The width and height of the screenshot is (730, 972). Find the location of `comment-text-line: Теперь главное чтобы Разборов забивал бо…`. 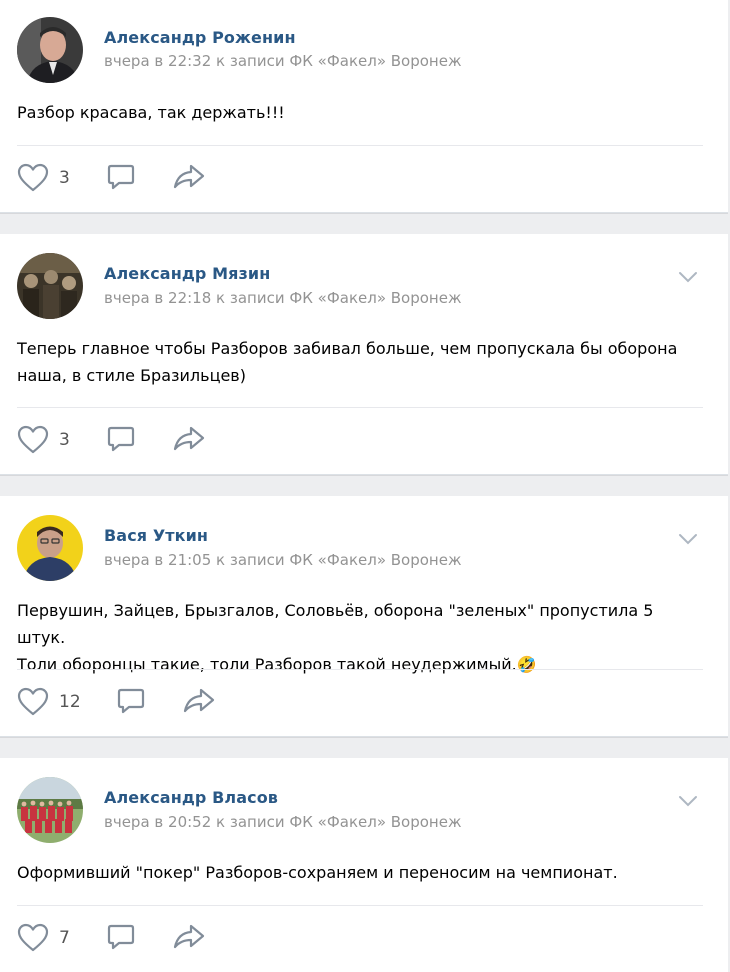

comment-text-line: Теперь главное чтобы Разборов забивал бо… is located at coordinates (347, 348).